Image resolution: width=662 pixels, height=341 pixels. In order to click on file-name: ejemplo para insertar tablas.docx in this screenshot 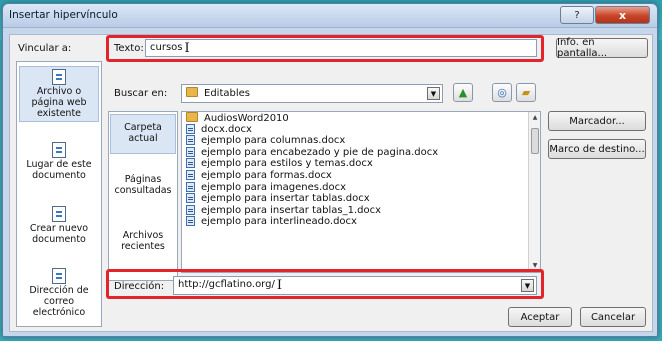, I will do `click(285, 199)`.